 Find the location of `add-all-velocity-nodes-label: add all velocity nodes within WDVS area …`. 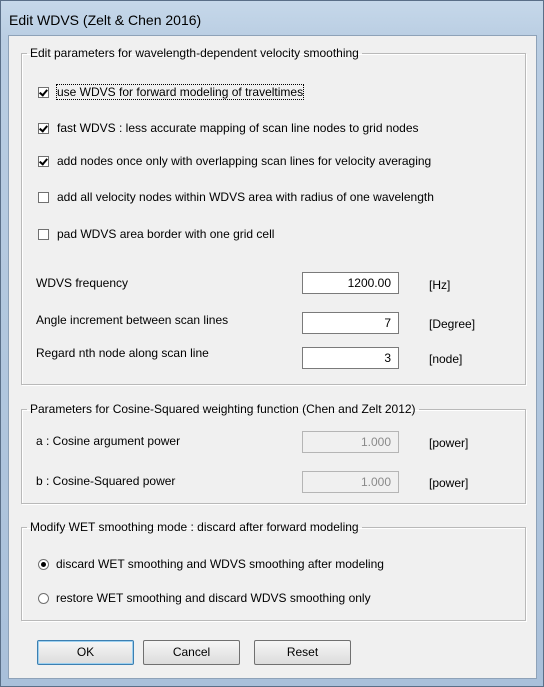

add-all-velocity-nodes-label: add all velocity nodes within WDVS area … is located at coordinates (245, 197).